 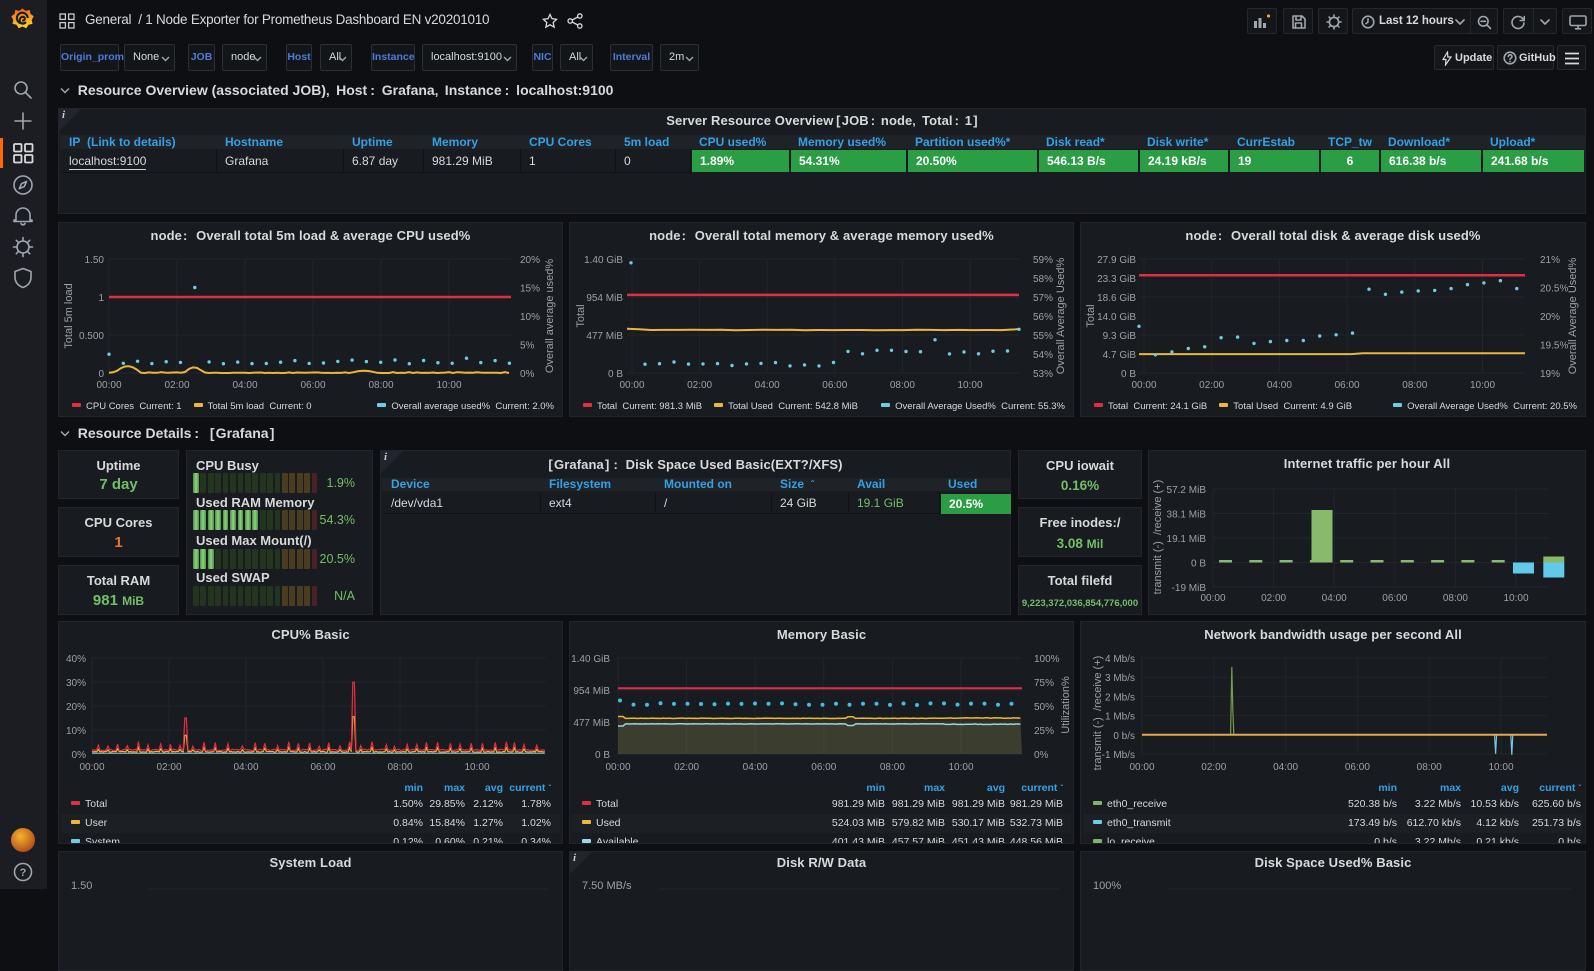 I want to click on svg-text: 30%, so click(x=76, y=683).